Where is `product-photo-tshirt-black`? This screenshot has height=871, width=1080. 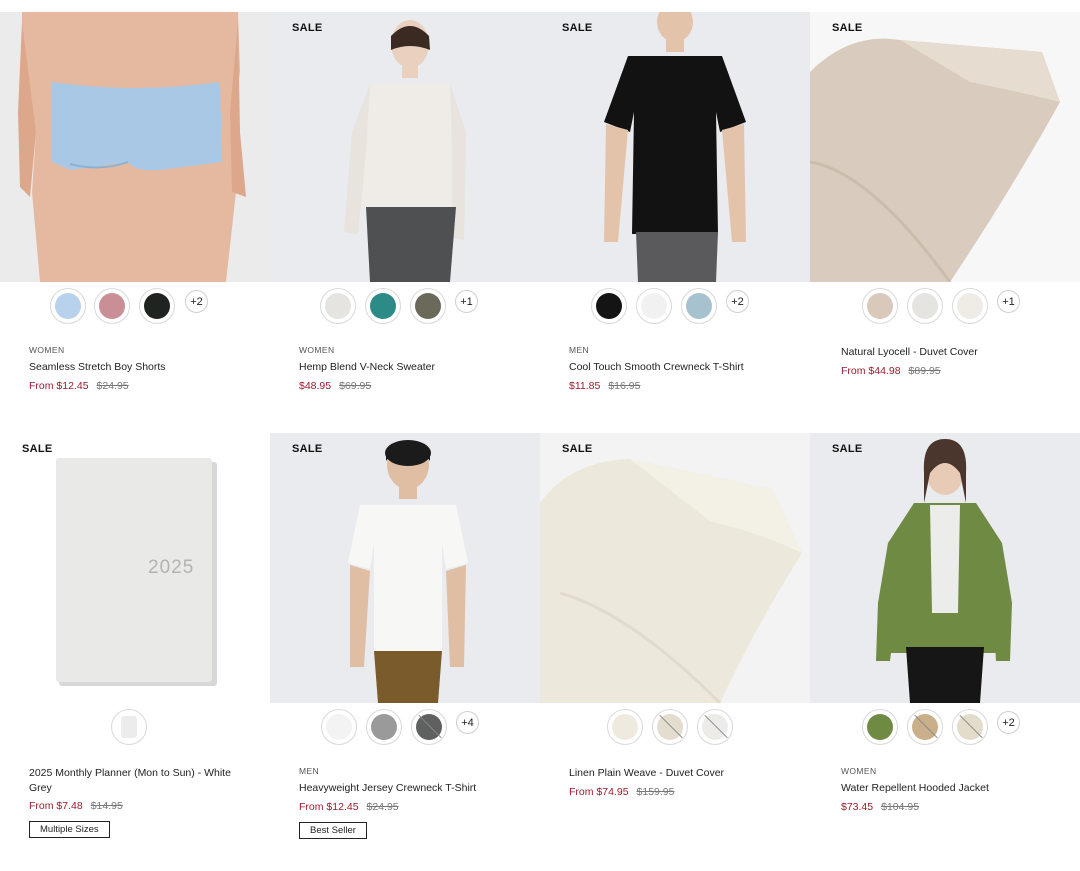 product-photo-tshirt-black is located at coordinates (675, 147).